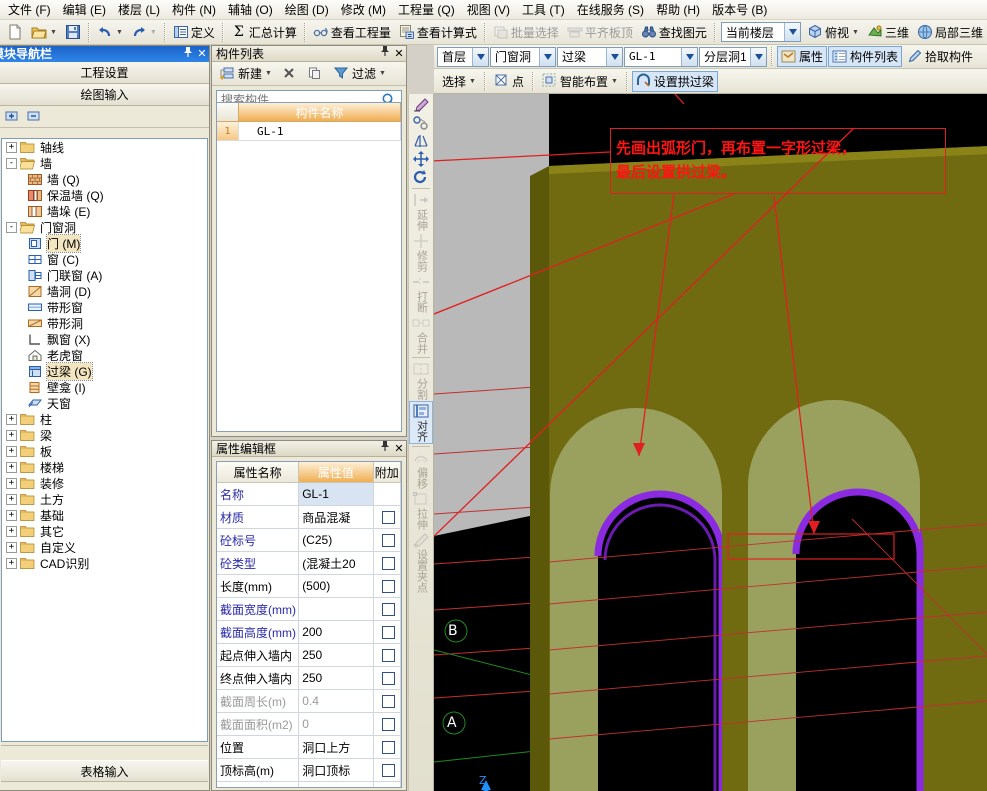 The width and height of the screenshot is (987, 791). What do you see at coordinates (421, 105) in the screenshot?
I see `vtool-brush` at bounding box center [421, 105].